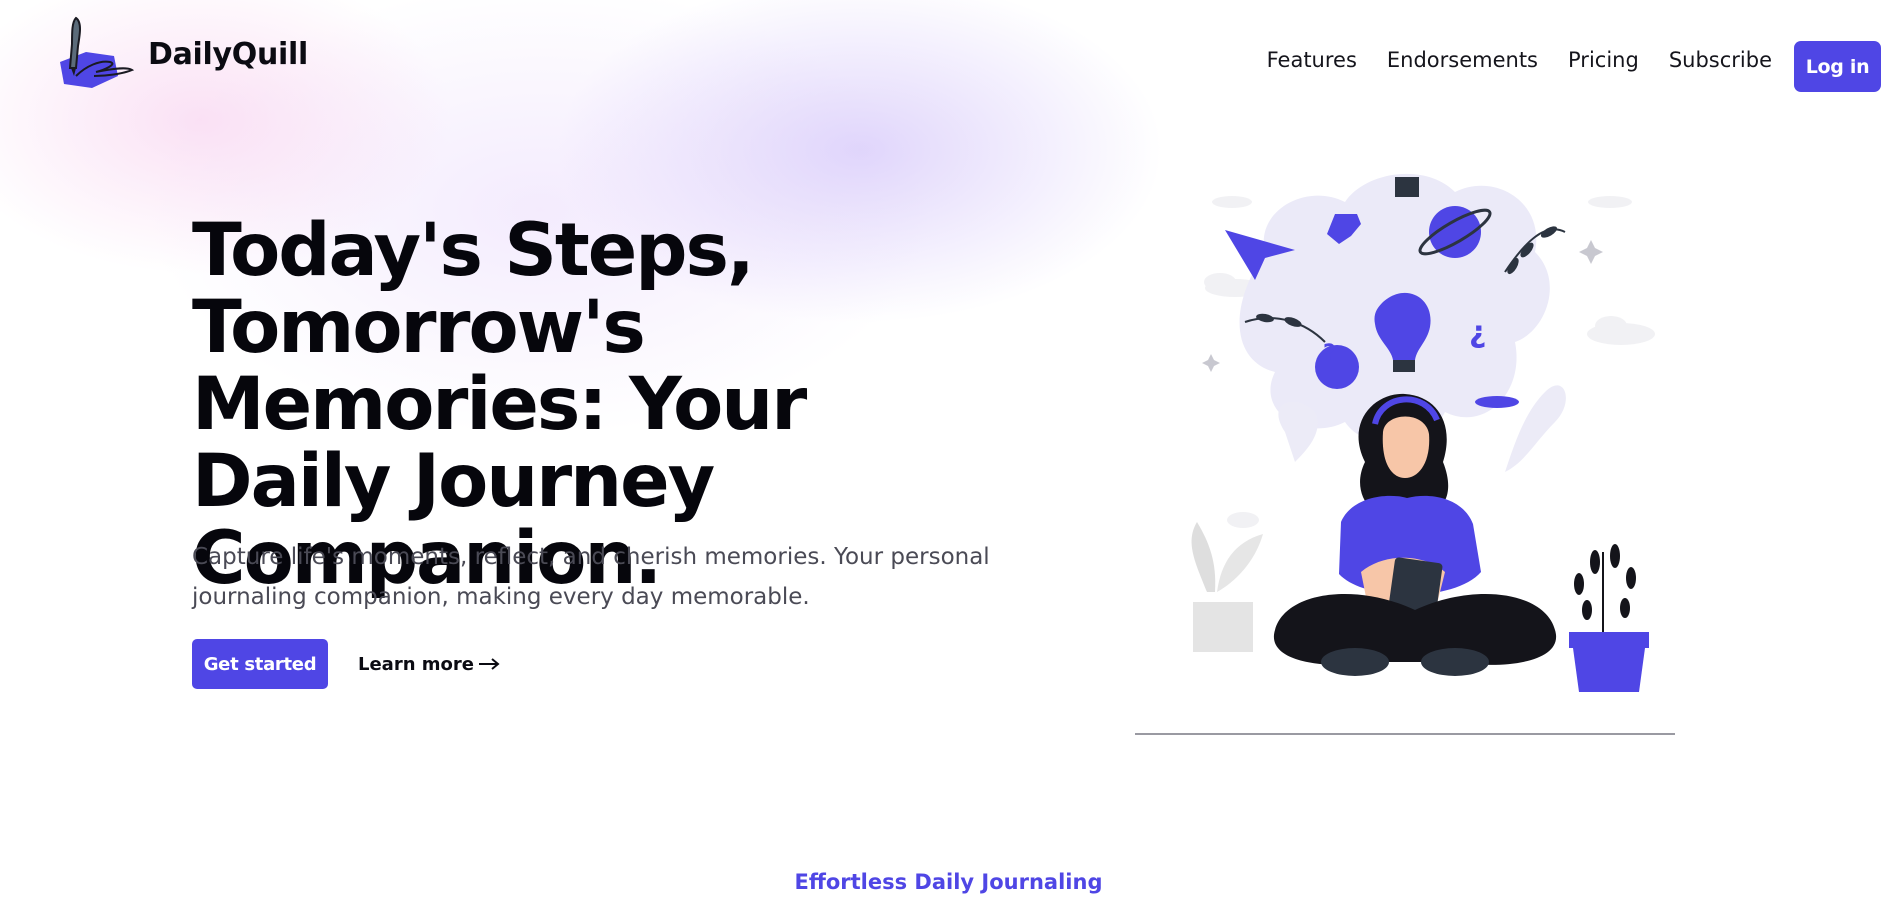  What do you see at coordinates (346, 664) in the screenshot?
I see `hero-cta-row: Get started Learn more` at bounding box center [346, 664].